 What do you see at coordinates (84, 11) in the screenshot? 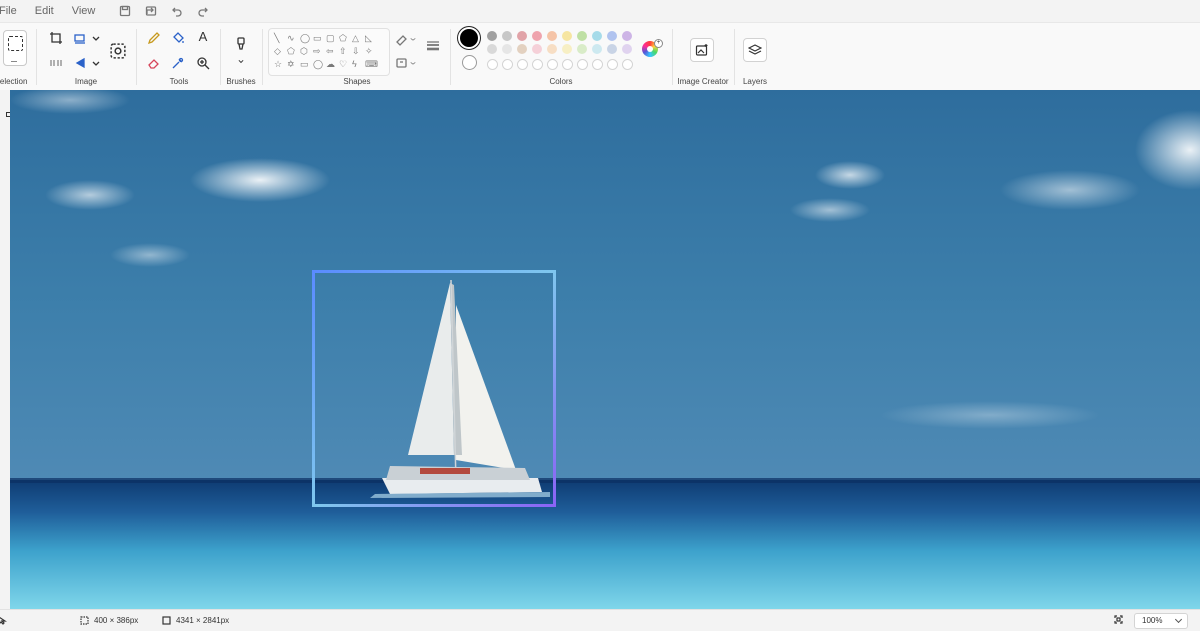
I see `menu-view: View` at bounding box center [84, 11].